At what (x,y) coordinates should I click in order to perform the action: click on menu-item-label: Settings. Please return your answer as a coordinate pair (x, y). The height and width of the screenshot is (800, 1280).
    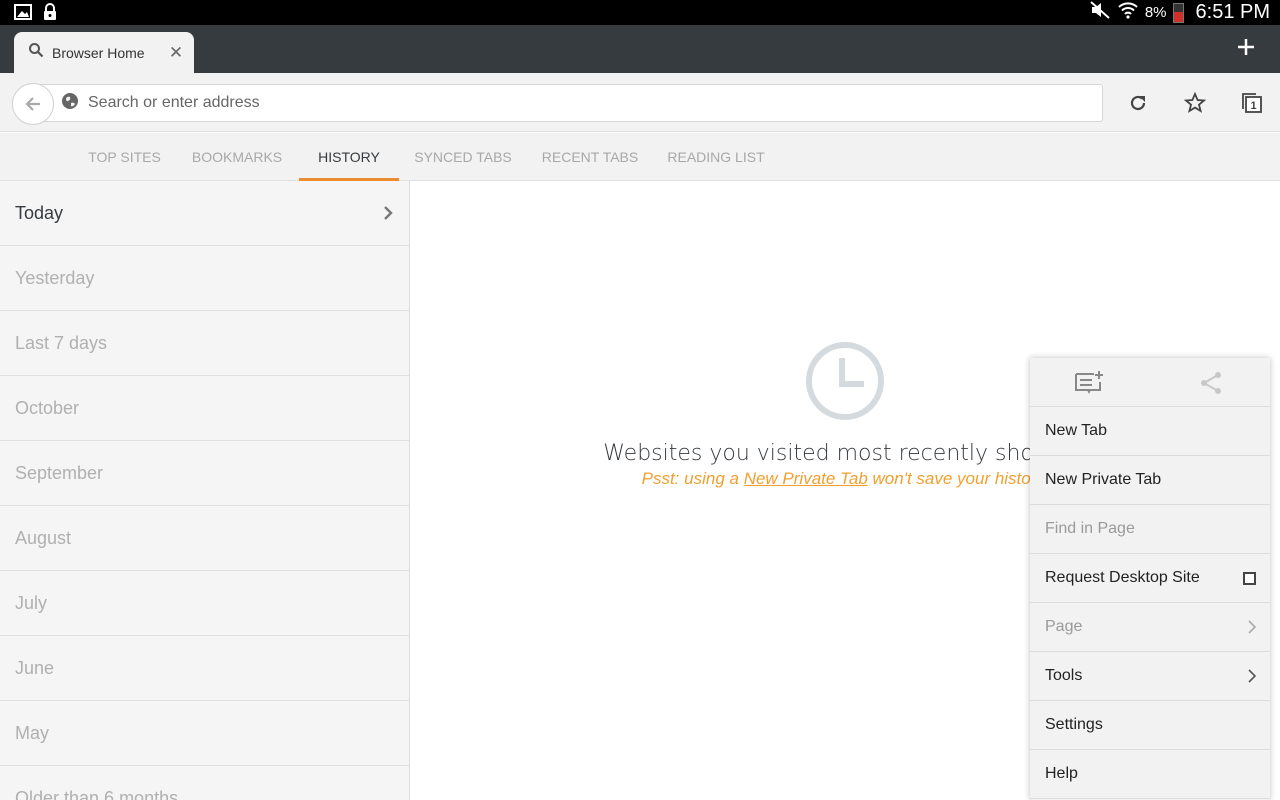
    Looking at the image, I should click on (1074, 724).